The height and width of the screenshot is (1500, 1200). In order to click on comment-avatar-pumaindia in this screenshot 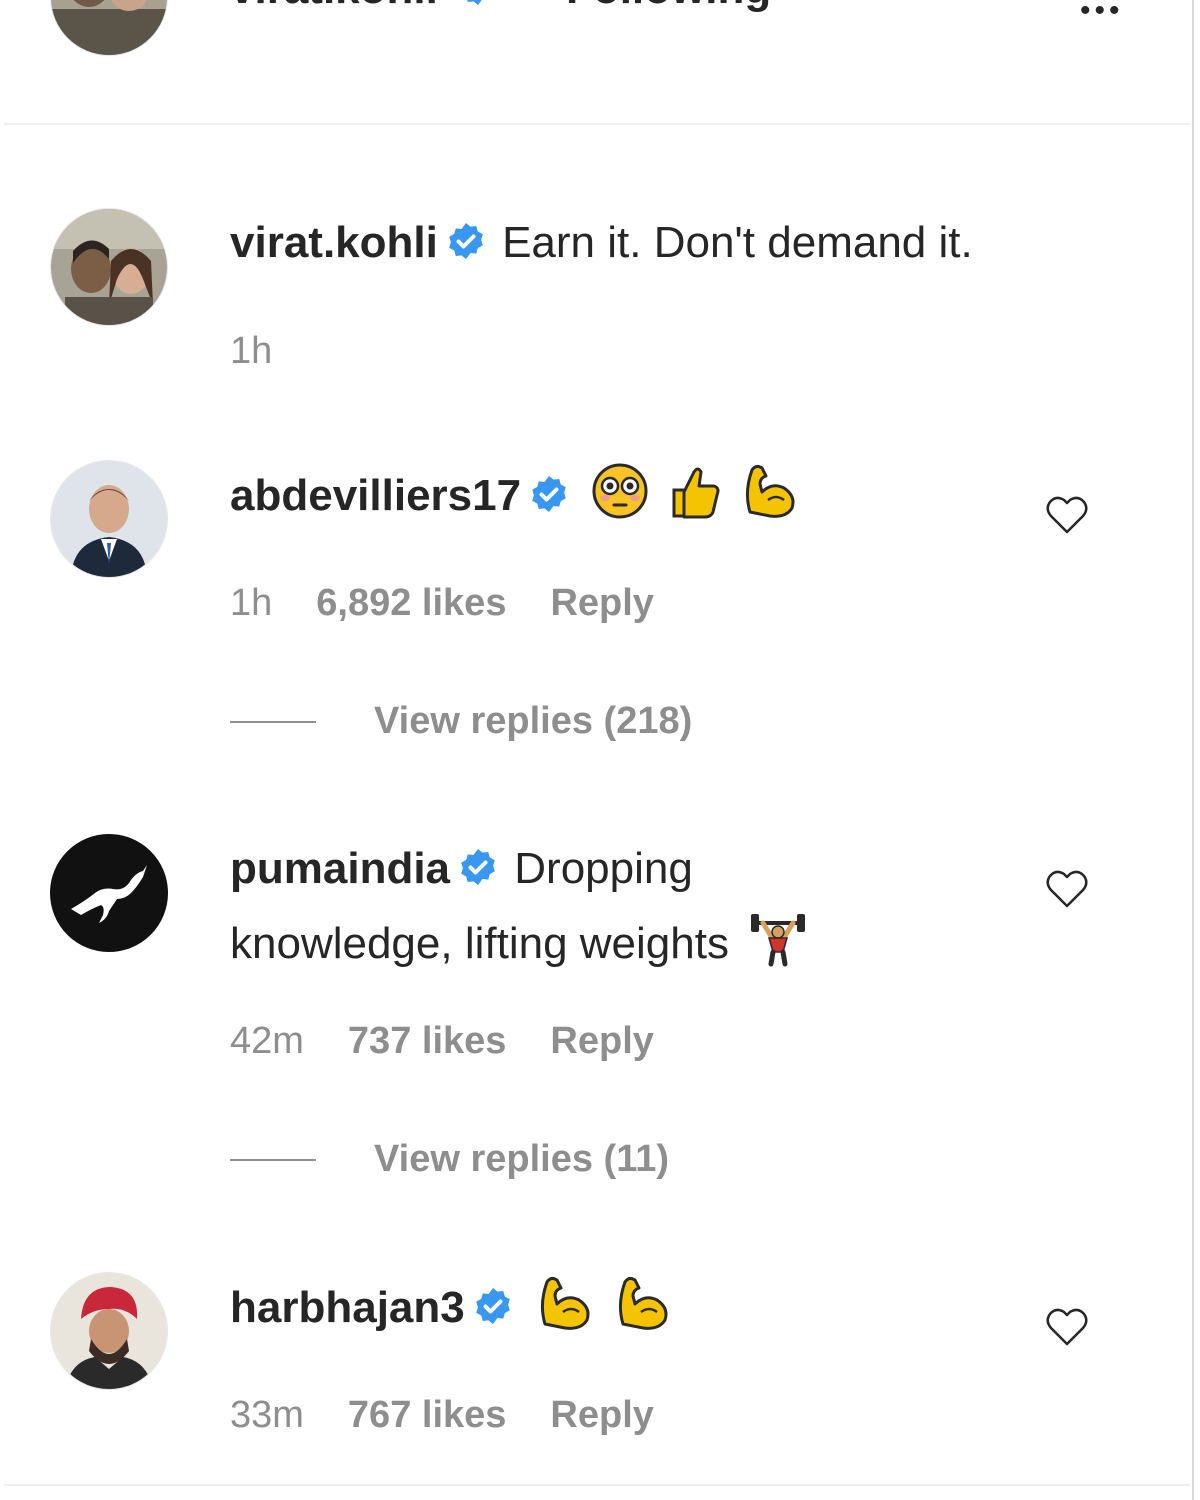, I will do `click(109, 893)`.